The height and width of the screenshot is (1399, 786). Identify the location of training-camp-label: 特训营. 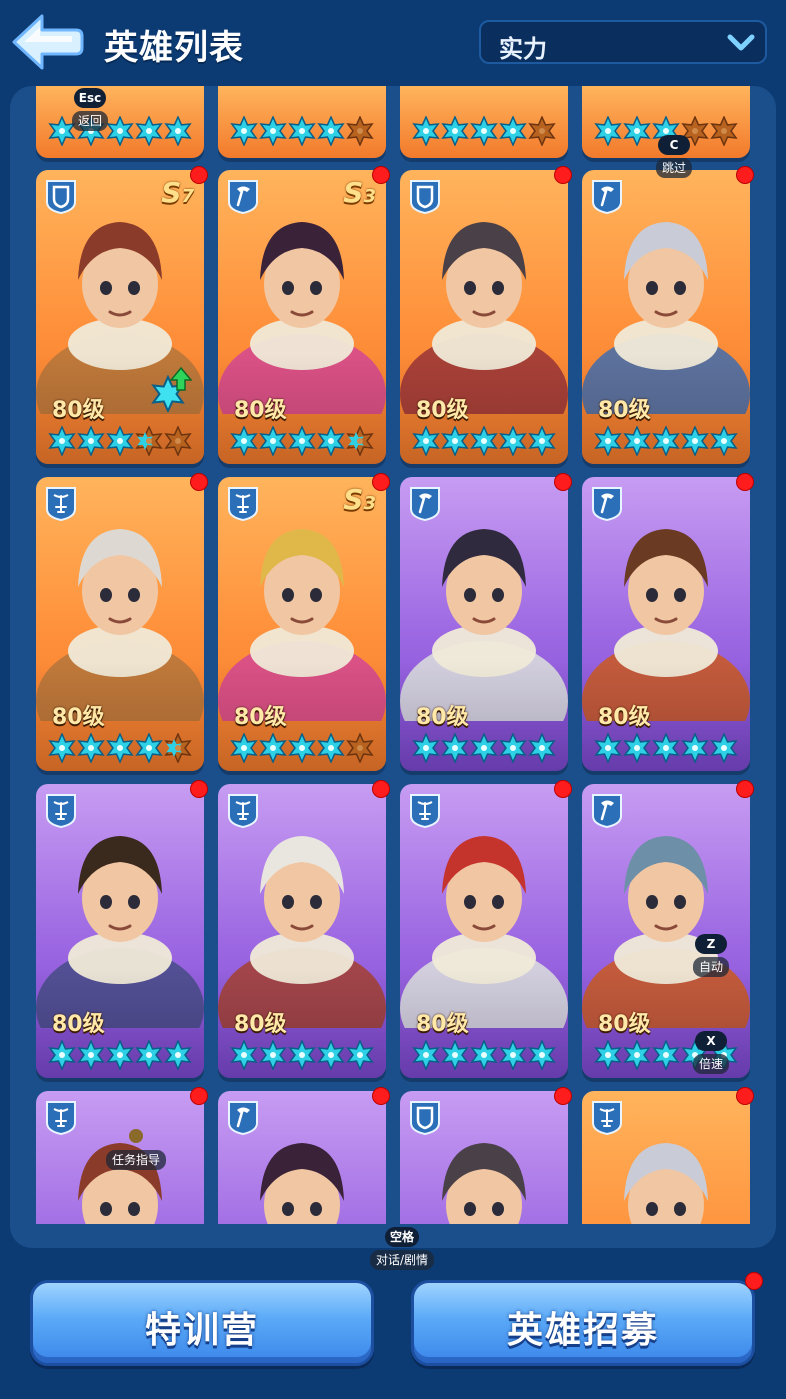
(201, 1330).